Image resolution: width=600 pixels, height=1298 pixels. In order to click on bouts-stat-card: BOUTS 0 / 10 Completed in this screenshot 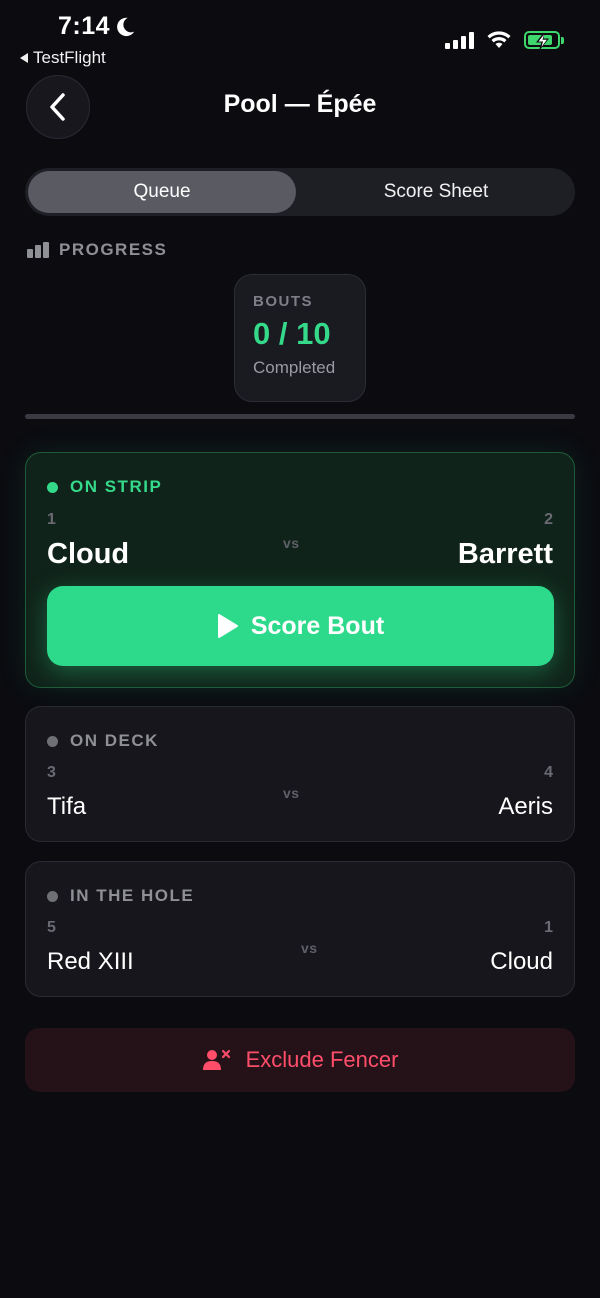, I will do `click(300, 338)`.